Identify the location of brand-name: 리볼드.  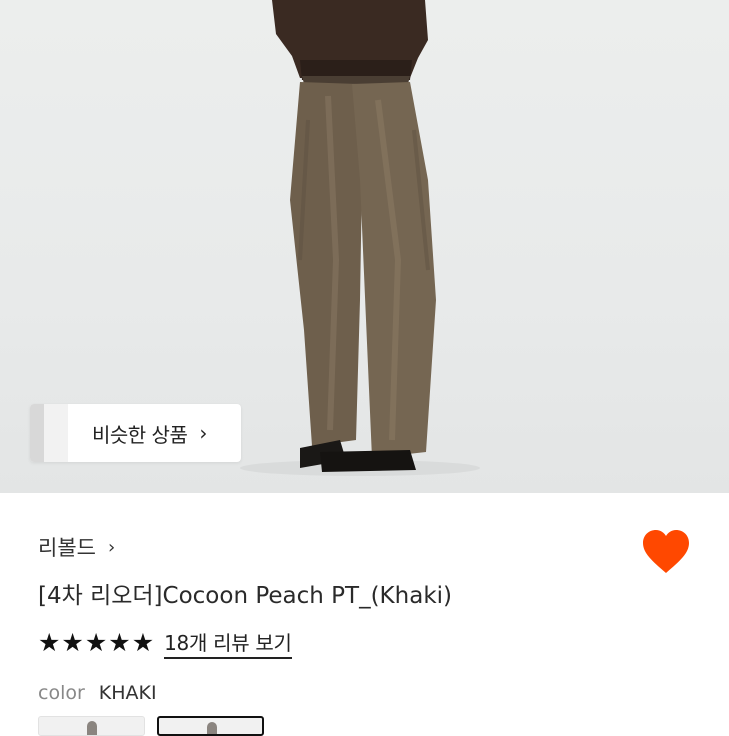
(67, 548).